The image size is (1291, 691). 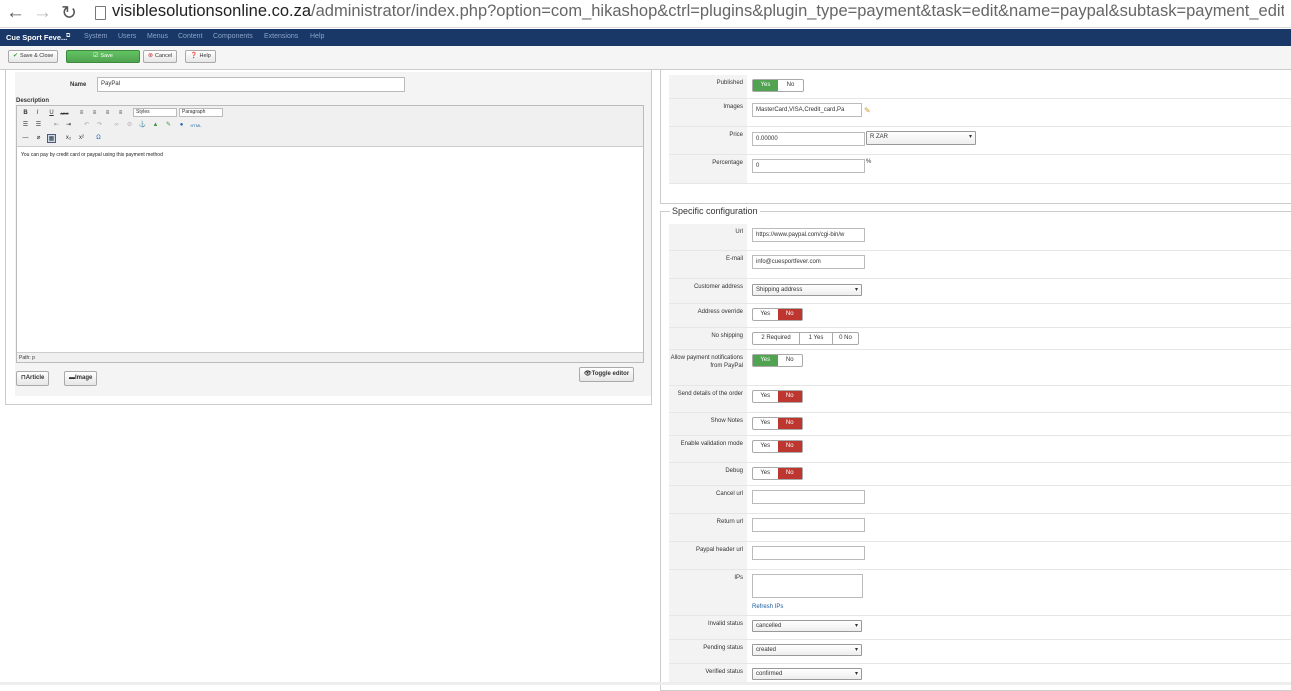 I want to click on row-pending-status: Pending status created, so click(x=980, y=652).